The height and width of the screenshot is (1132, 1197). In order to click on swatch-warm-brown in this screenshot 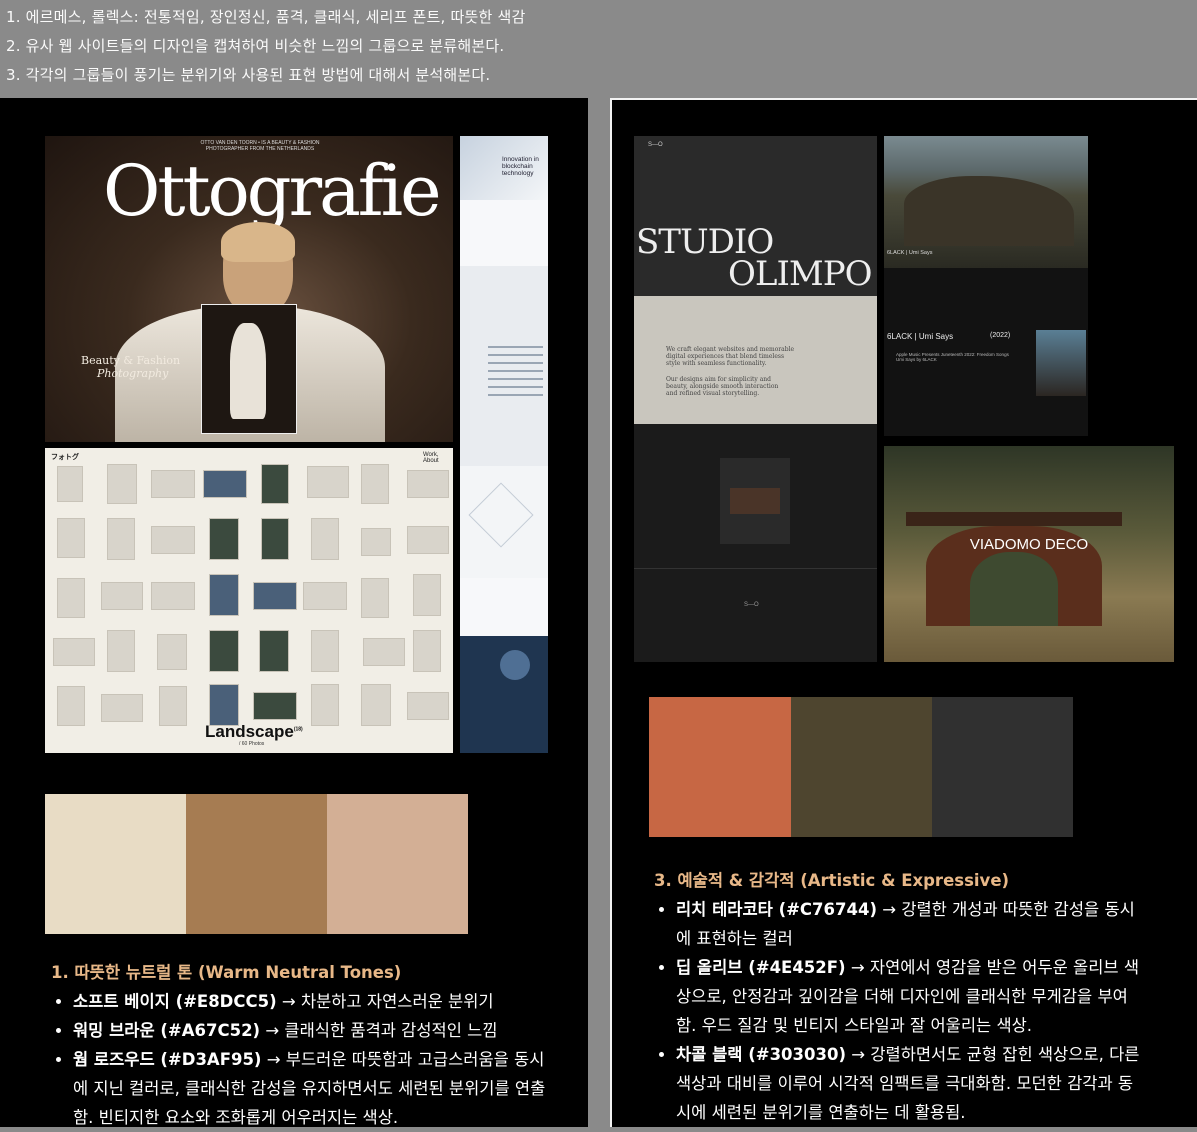, I will do `click(256, 864)`.